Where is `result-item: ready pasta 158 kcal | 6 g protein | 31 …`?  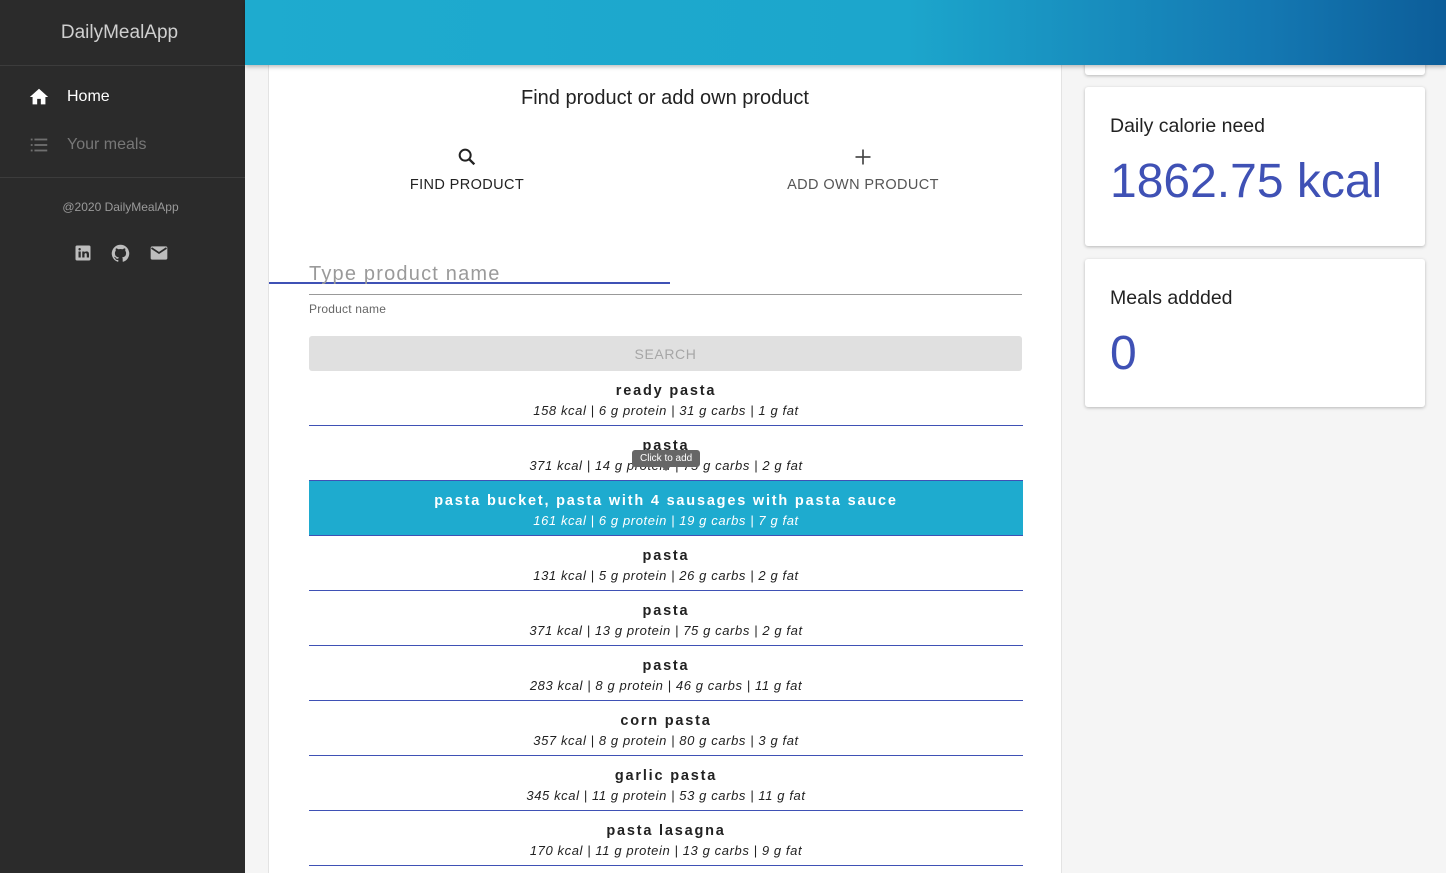 result-item: ready pasta 158 kcal | 6 g protein | 31 … is located at coordinates (666, 398).